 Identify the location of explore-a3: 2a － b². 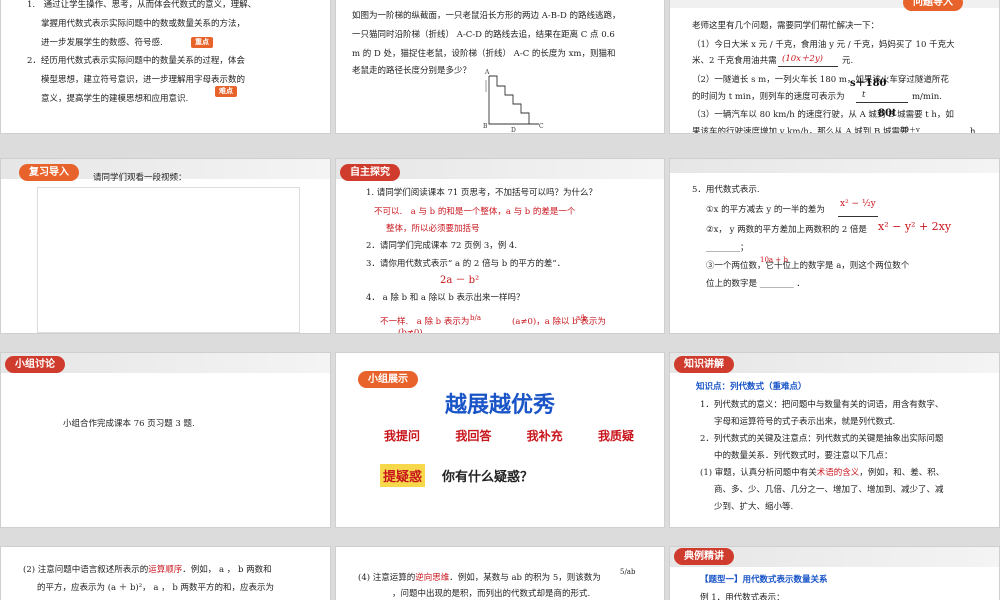
(460, 280).